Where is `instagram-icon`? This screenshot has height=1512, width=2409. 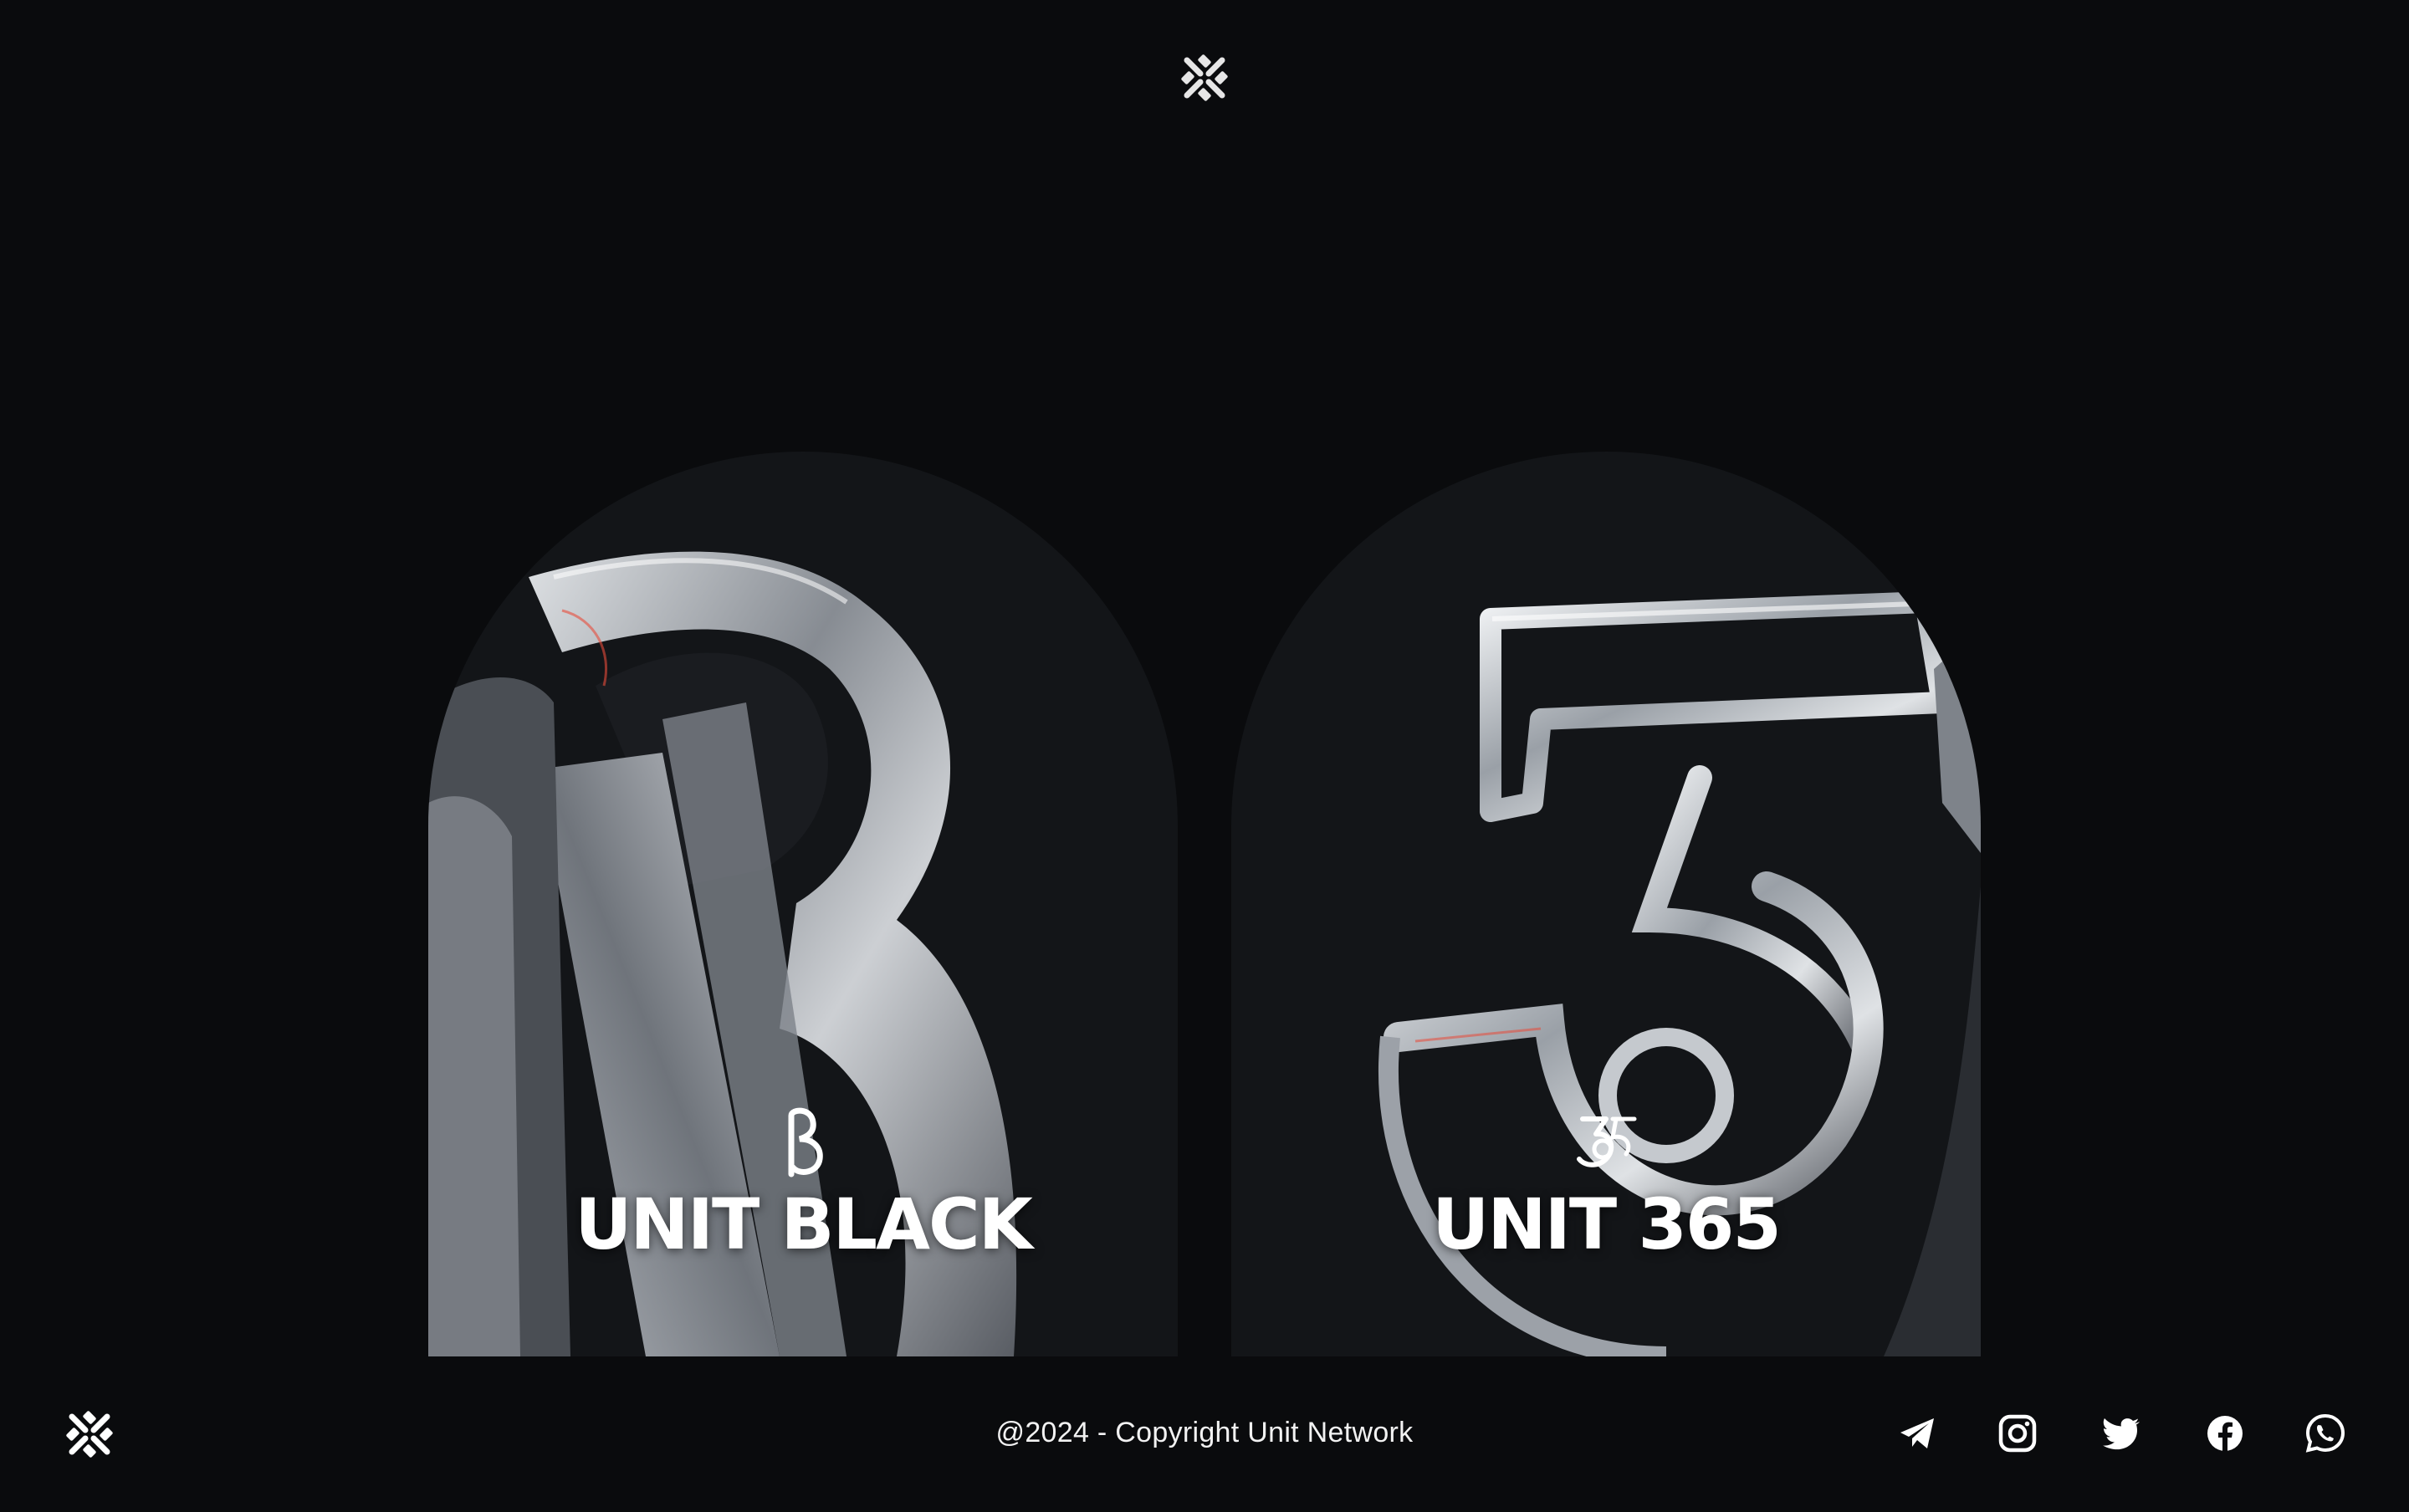
instagram-icon is located at coordinates (2017, 1433).